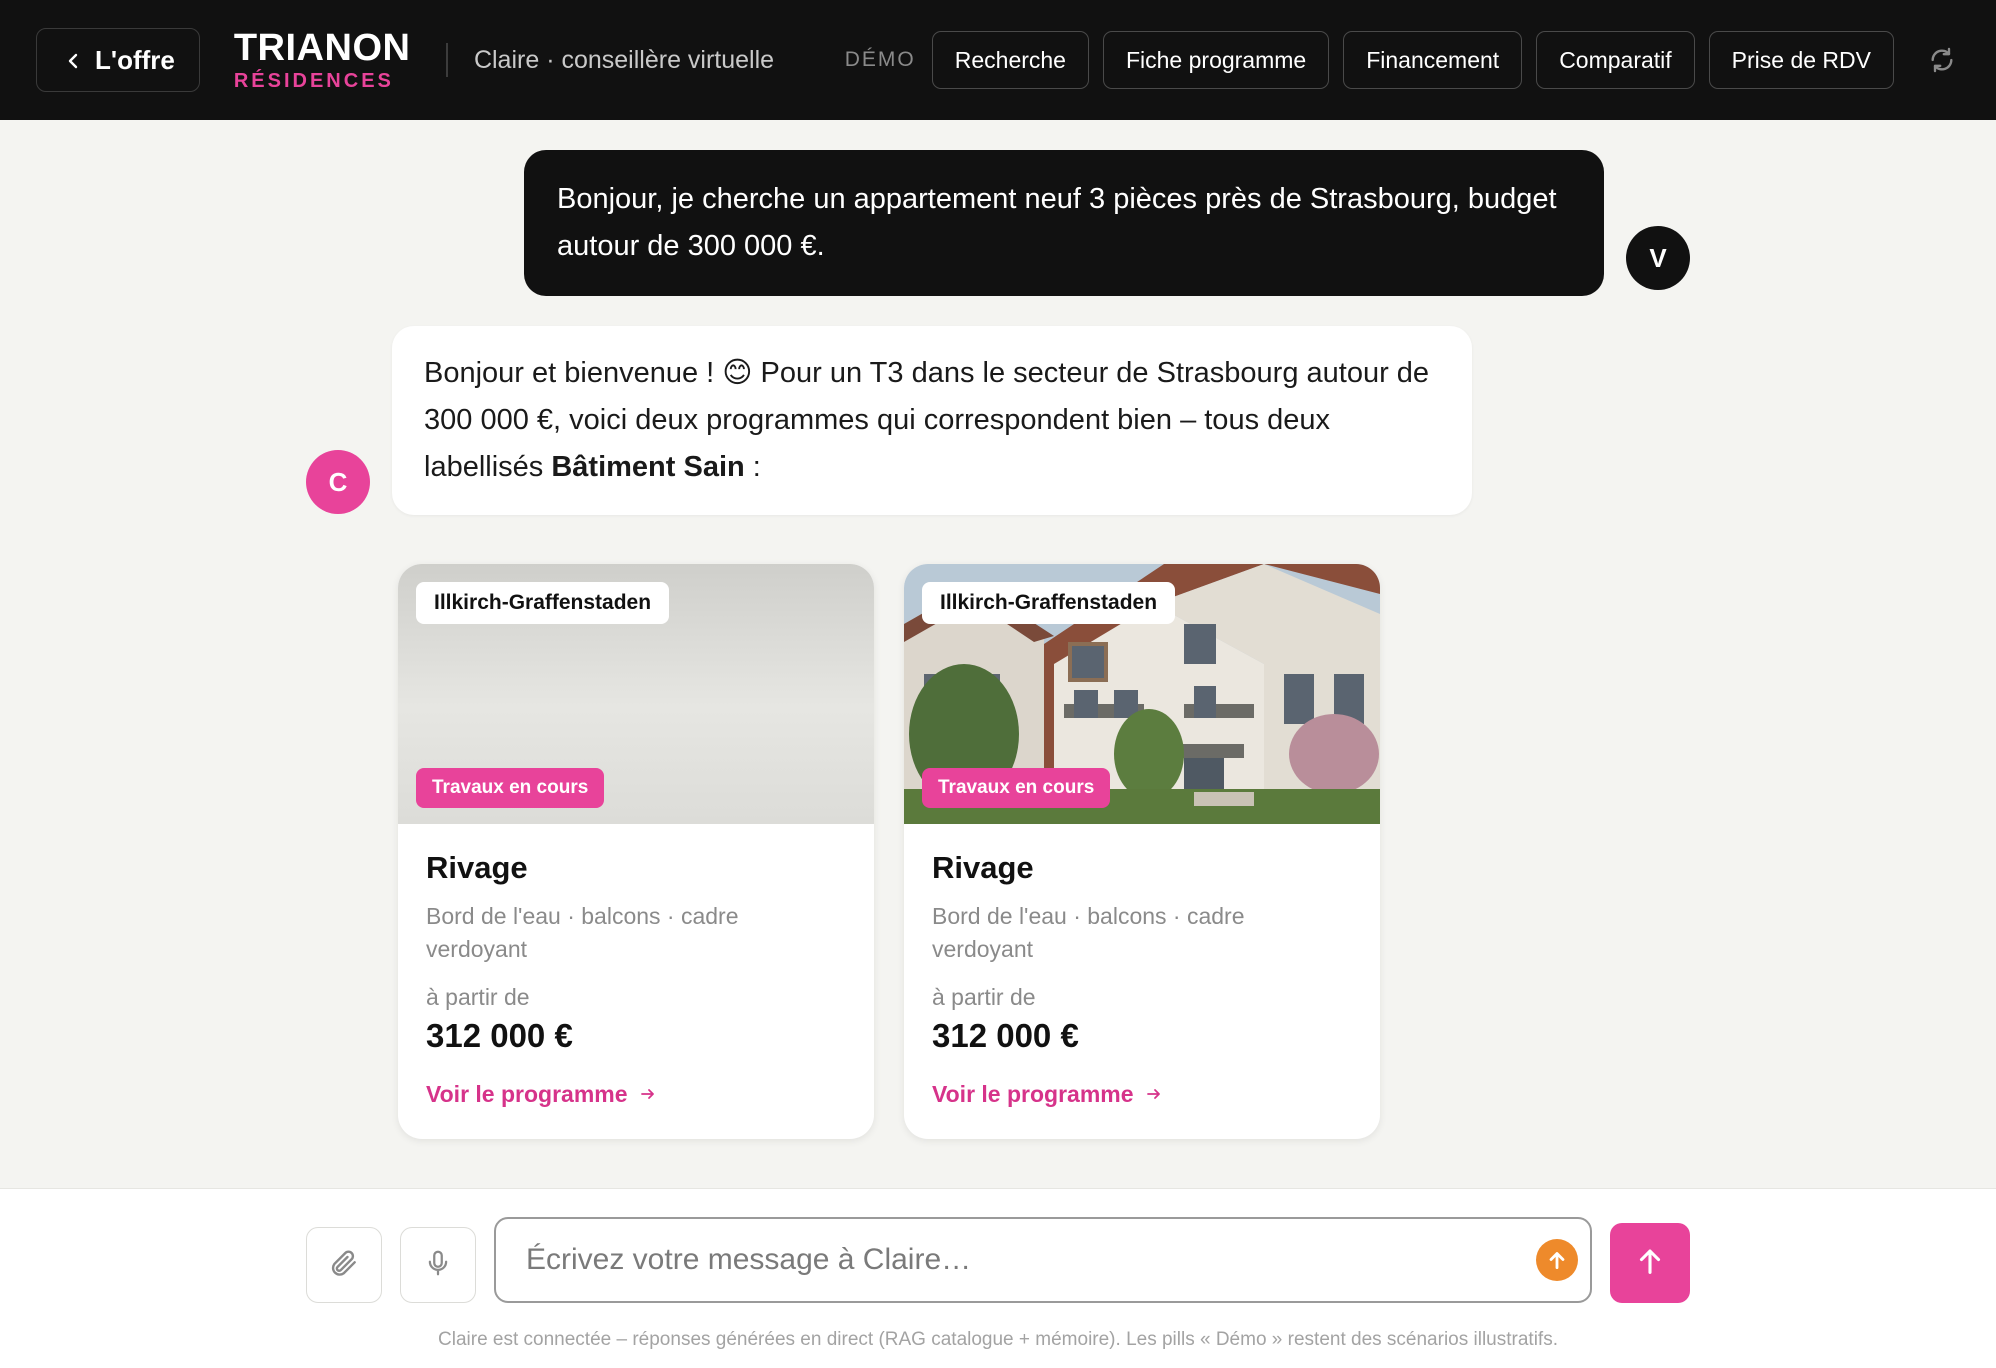 This screenshot has width=1996, height=1368. Describe the element at coordinates (447, 60) in the screenshot. I see `header-divider` at that location.